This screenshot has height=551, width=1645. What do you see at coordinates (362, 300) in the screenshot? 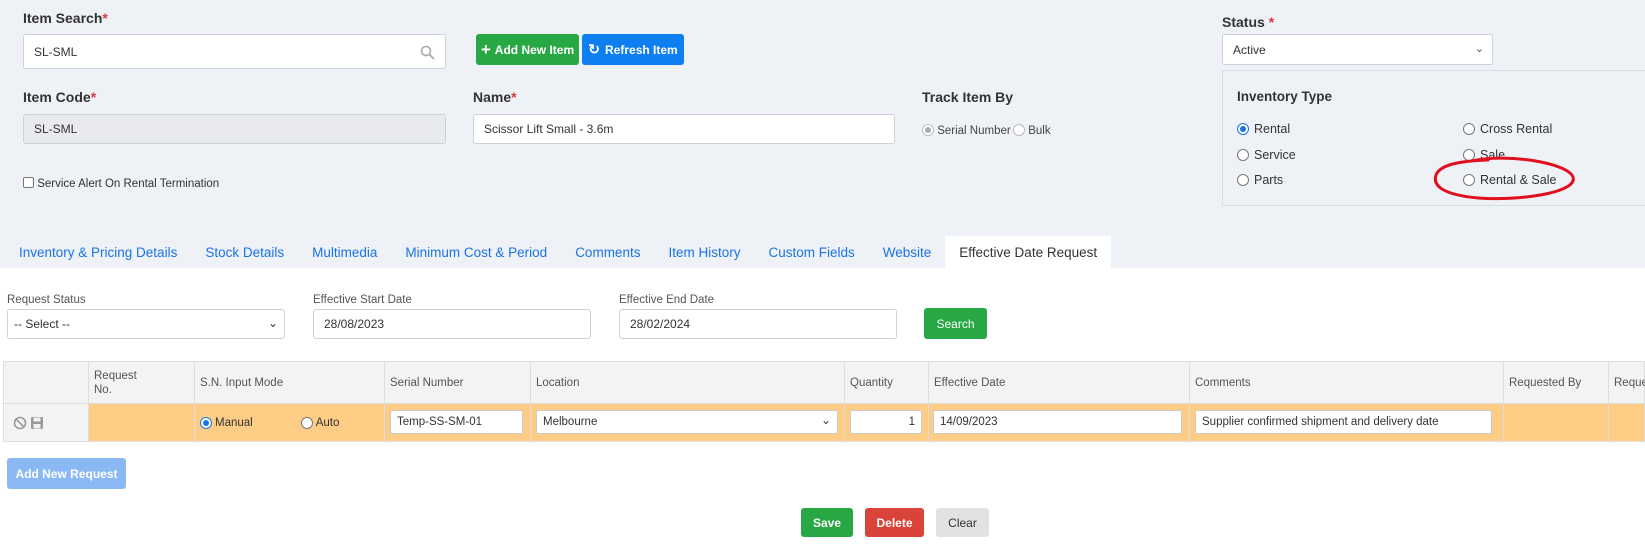
I see `effective-start-date-label: Effective Start Date` at bounding box center [362, 300].